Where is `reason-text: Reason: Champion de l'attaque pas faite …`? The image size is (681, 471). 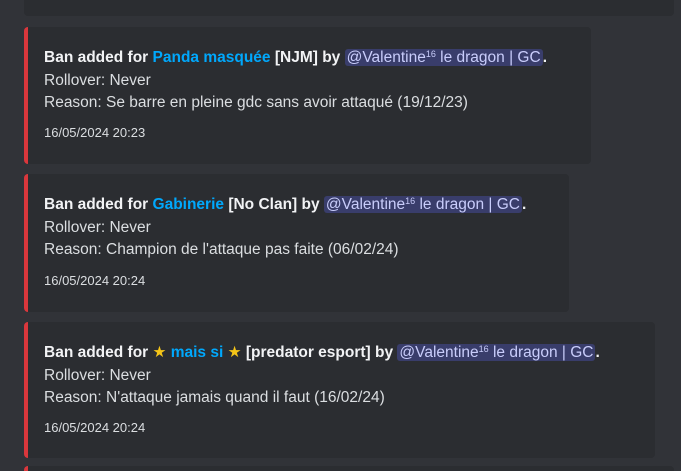 reason-text: Reason: Champion de l'attaque pas faite … is located at coordinates (221, 249).